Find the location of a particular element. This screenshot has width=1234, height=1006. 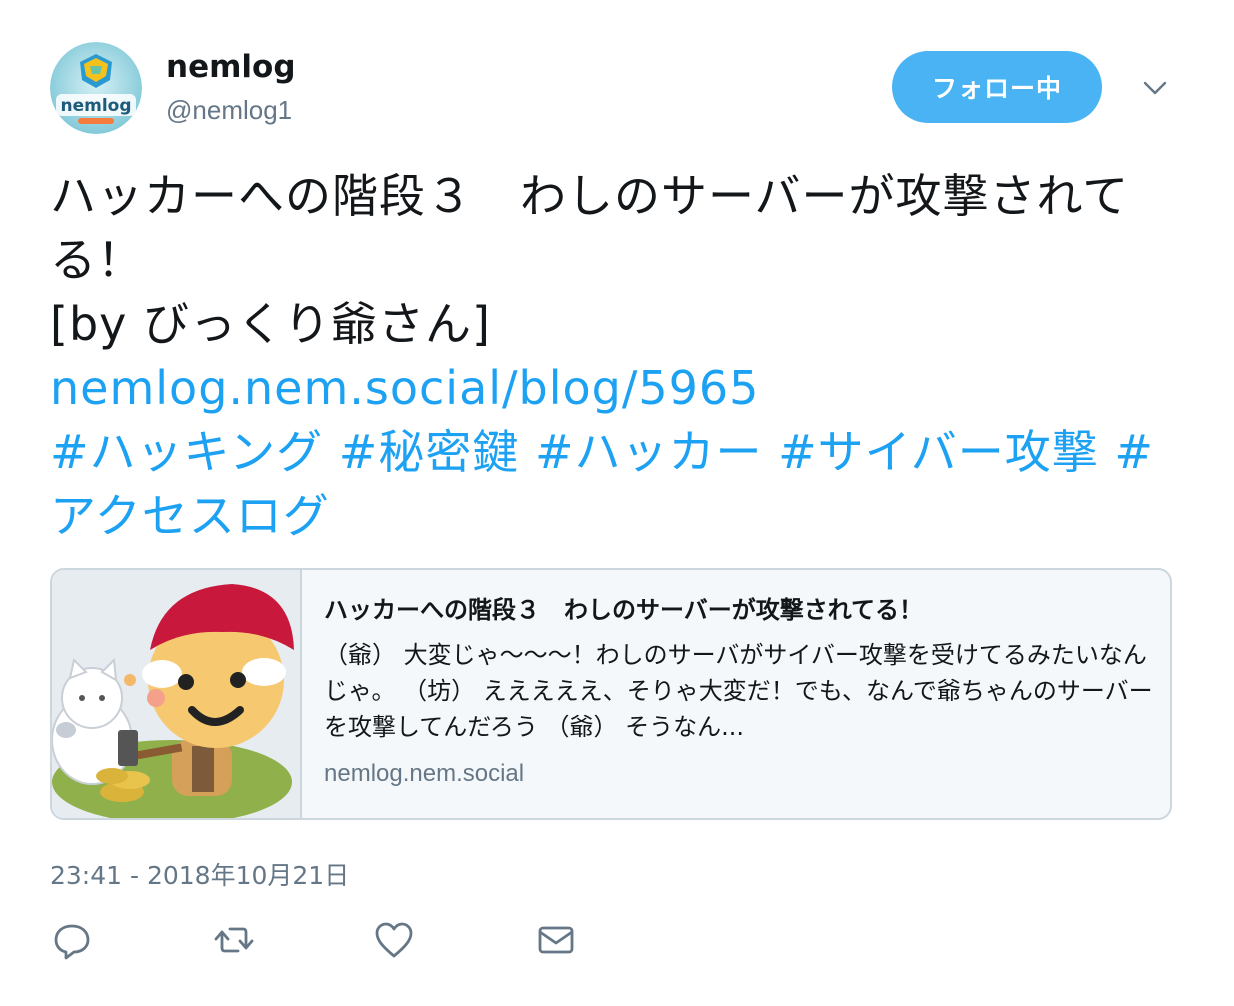

avatar: nemlog is located at coordinates (96, 88).